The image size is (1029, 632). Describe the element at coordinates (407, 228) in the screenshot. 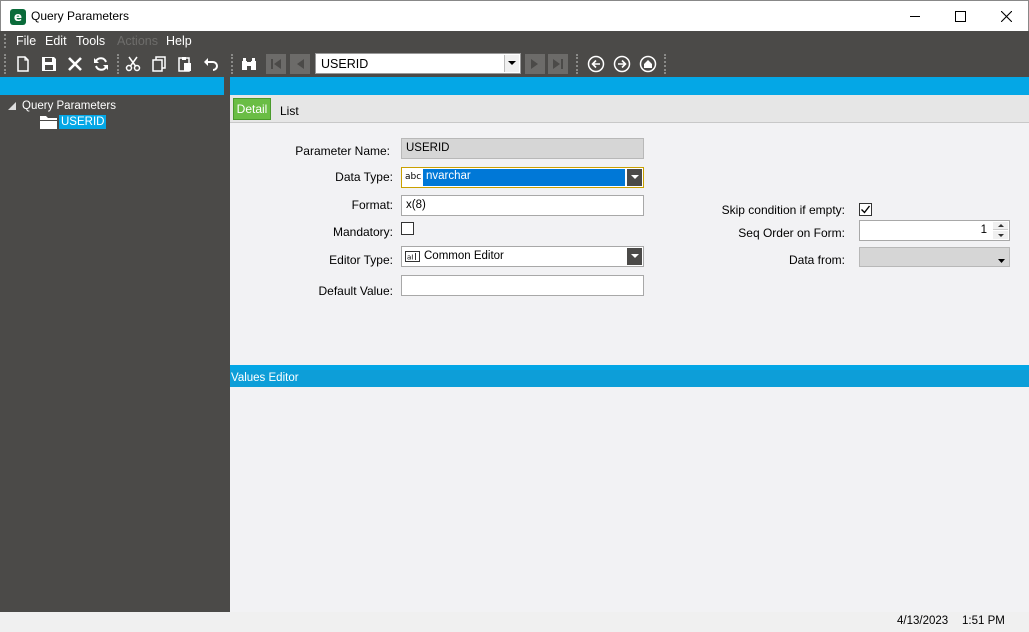

I see `mandatory-checkbox` at that location.